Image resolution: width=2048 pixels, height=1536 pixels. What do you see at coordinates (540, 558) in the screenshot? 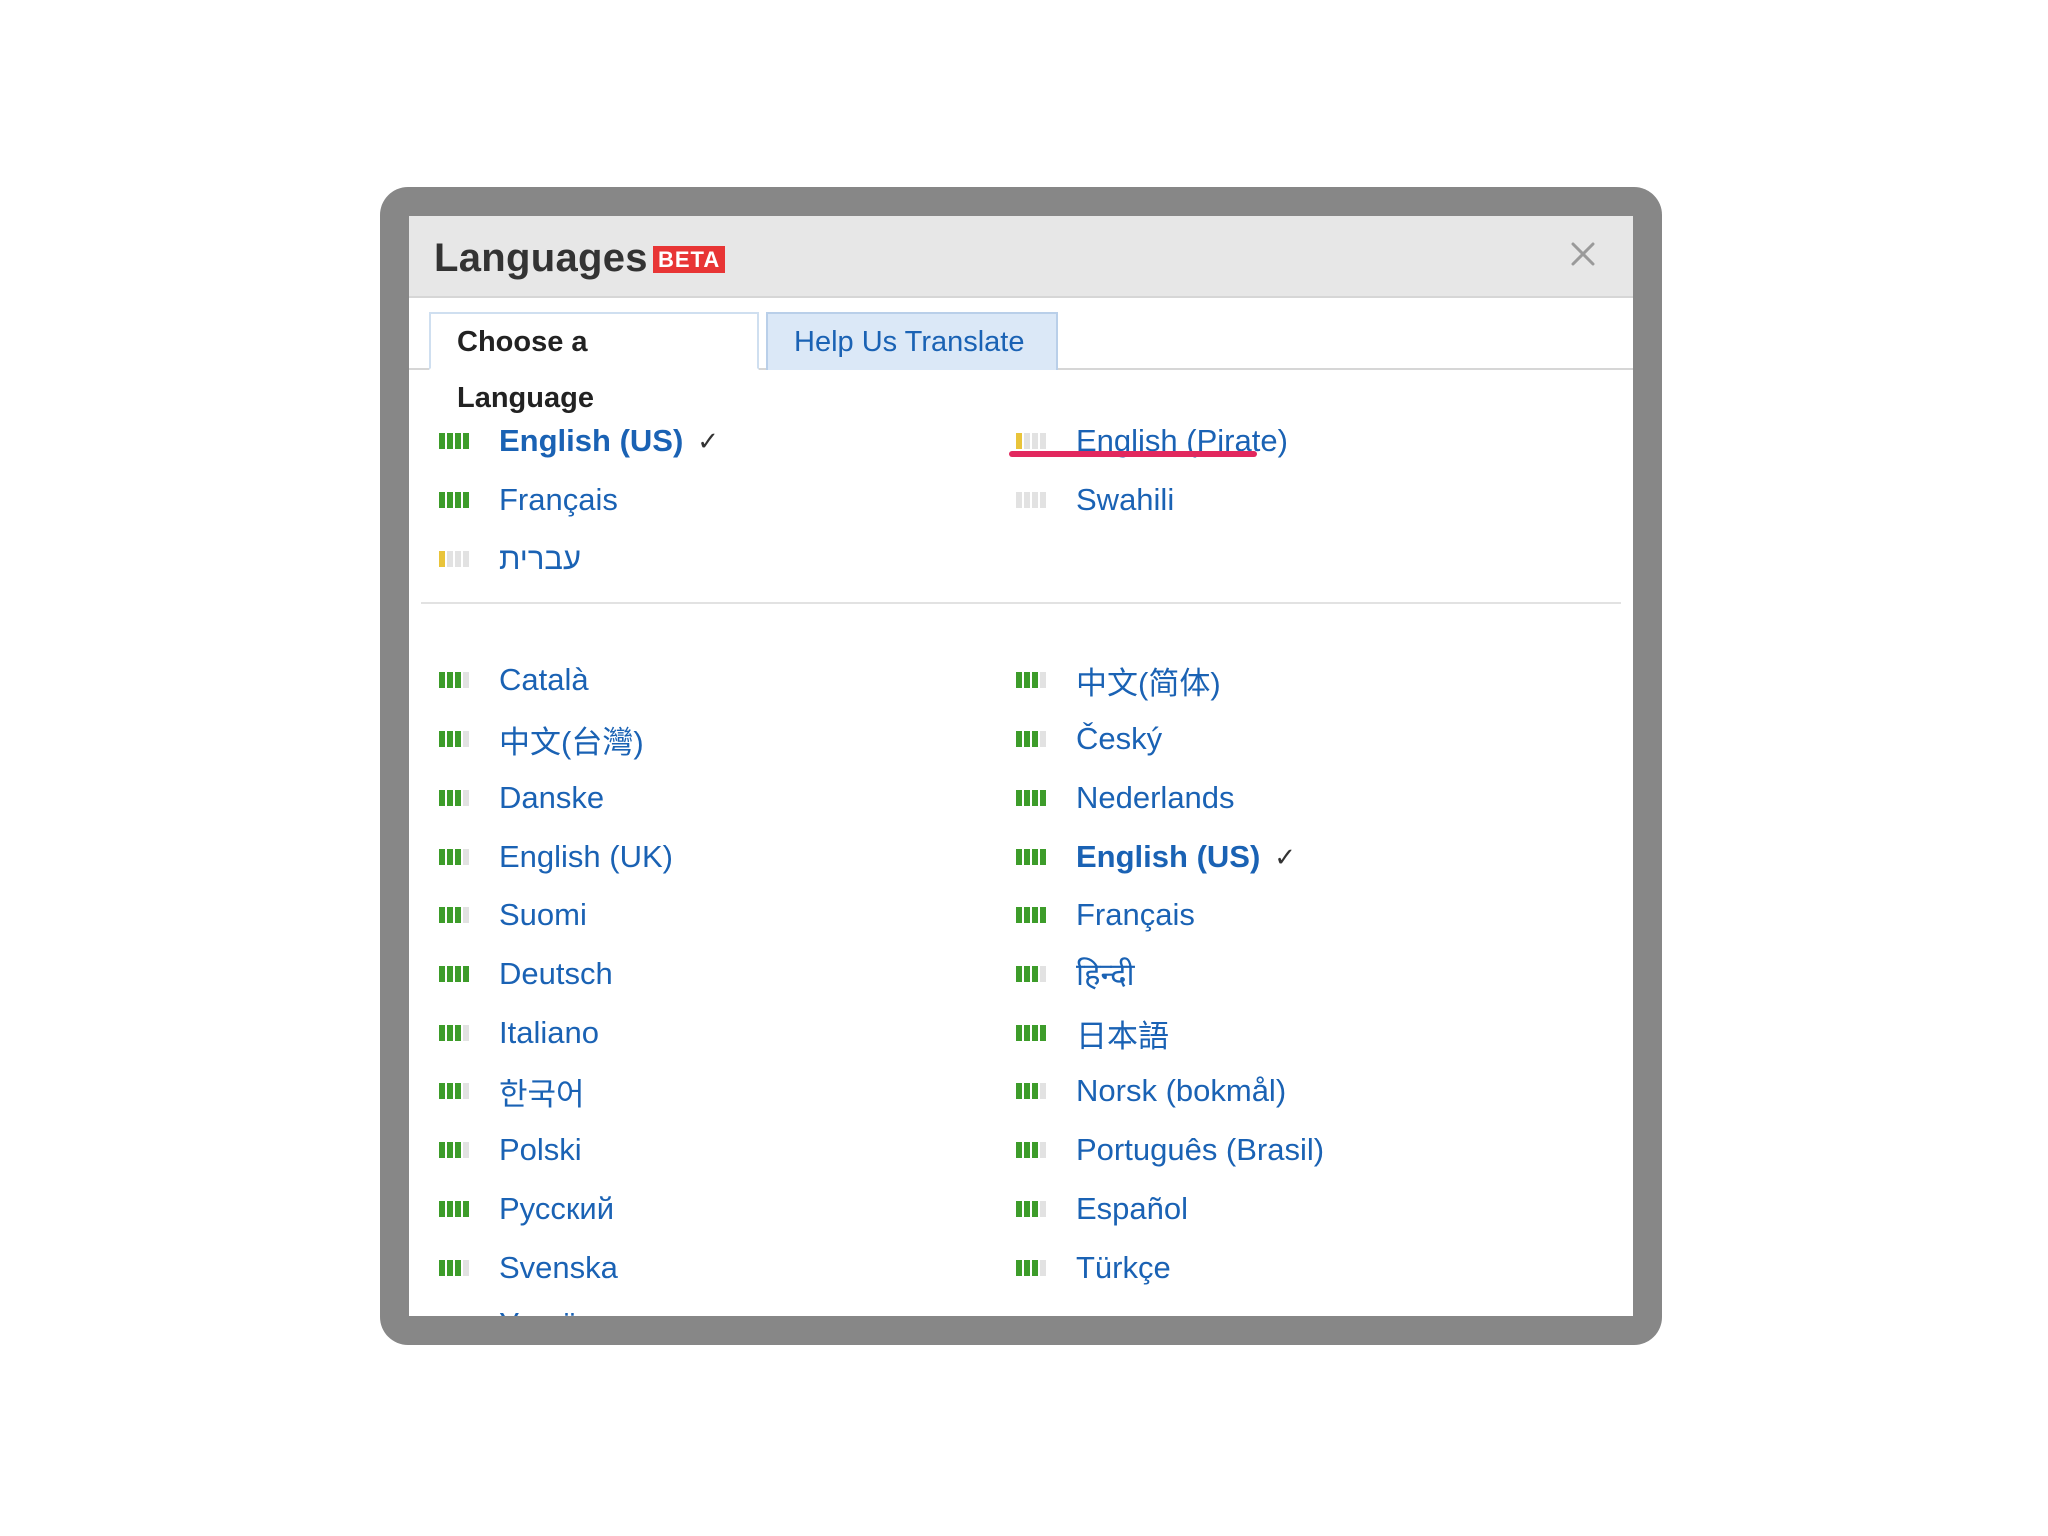
I see `language-label: עברית` at bounding box center [540, 558].